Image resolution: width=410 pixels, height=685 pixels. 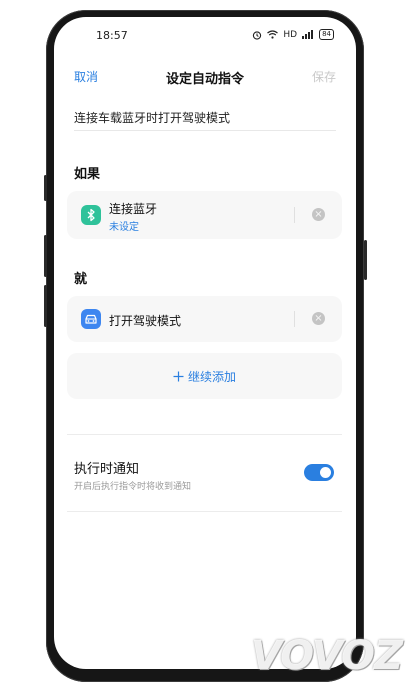 I want to click on status-time: 18:57, so click(x=112, y=35).